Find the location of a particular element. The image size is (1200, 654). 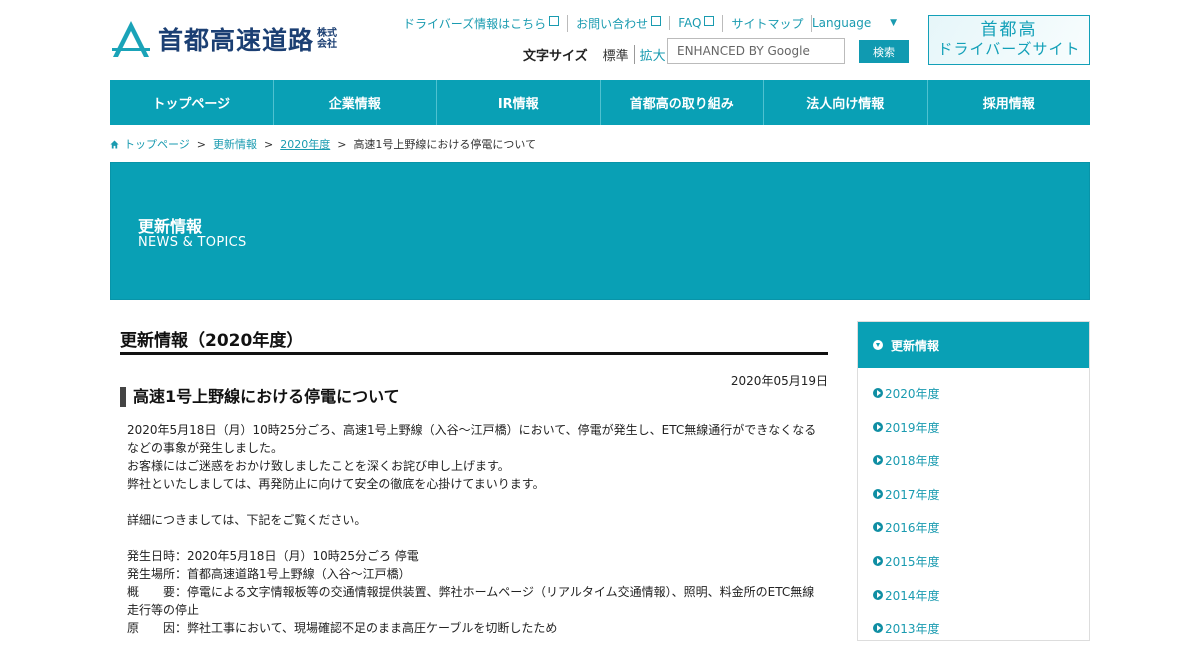

nav-top: トップページ is located at coordinates (191, 102).